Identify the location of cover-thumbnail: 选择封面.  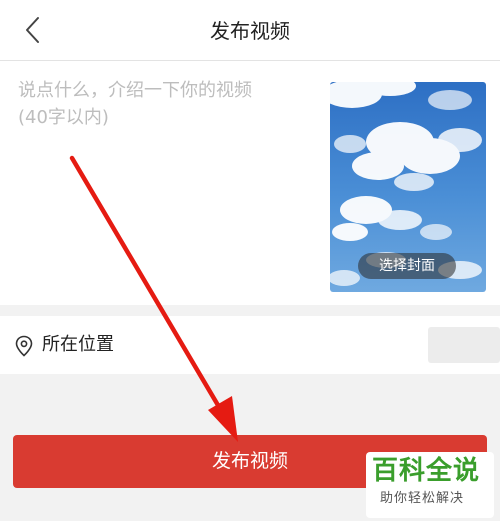
(408, 187).